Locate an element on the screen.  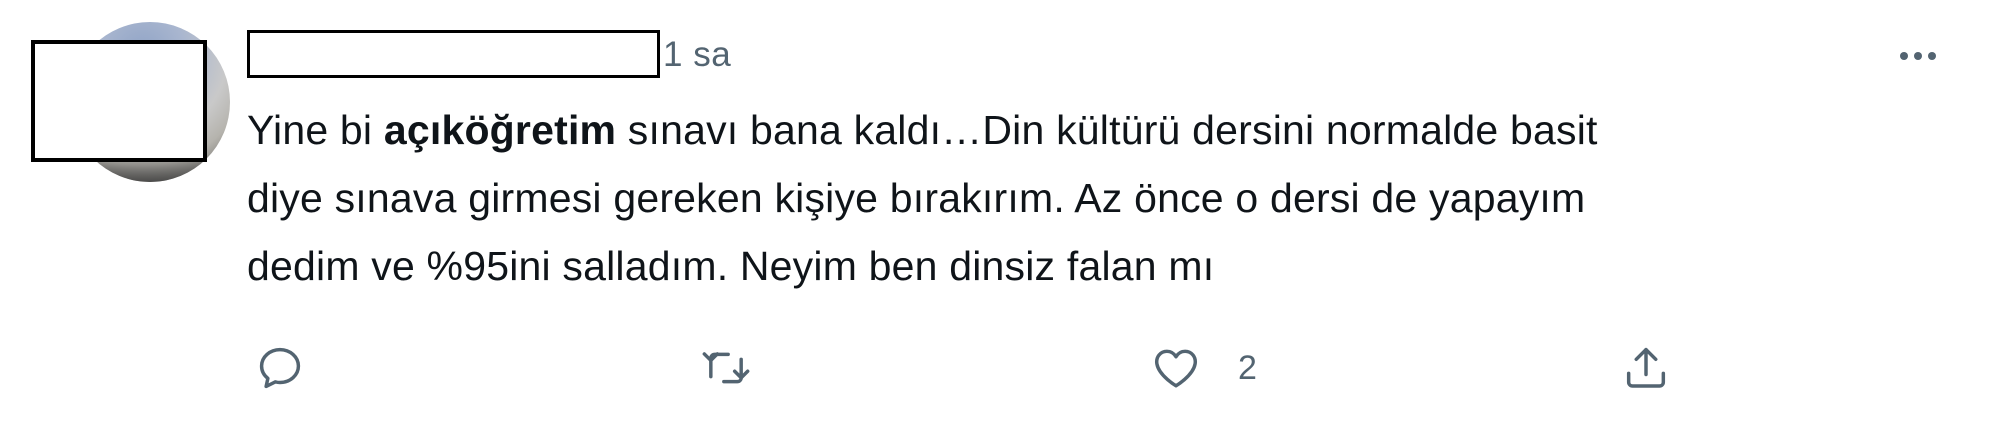
retweet-icon is located at coordinates (726, 368).